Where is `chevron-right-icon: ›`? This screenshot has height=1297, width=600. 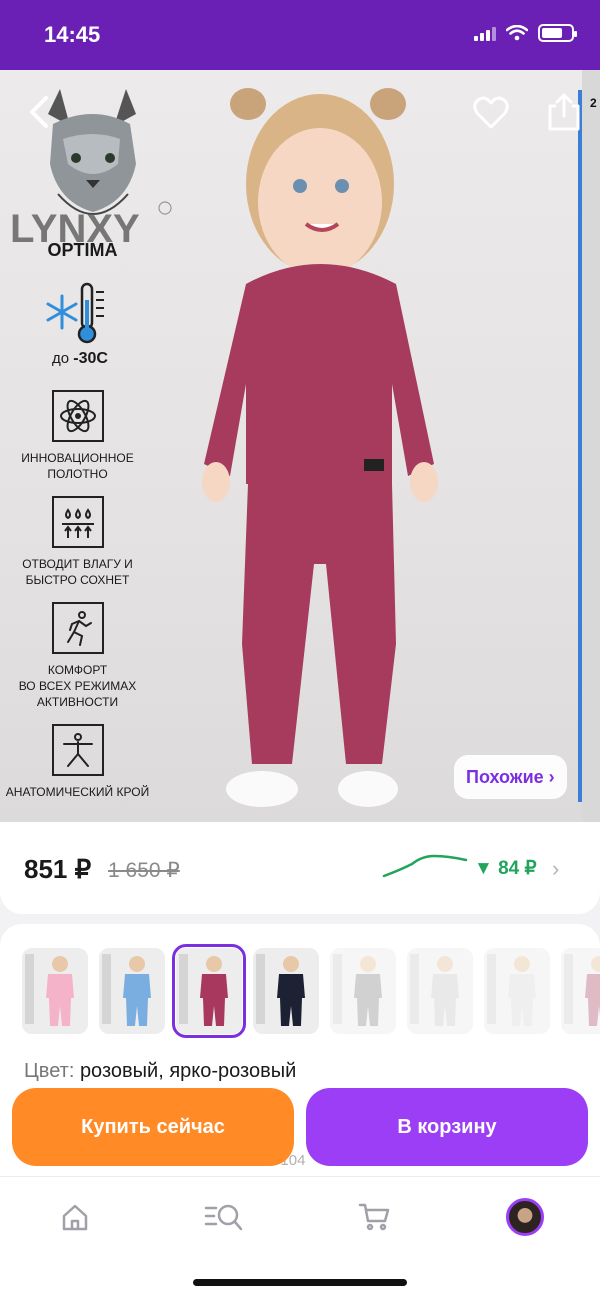 chevron-right-icon: › is located at coordinates (555, 869).